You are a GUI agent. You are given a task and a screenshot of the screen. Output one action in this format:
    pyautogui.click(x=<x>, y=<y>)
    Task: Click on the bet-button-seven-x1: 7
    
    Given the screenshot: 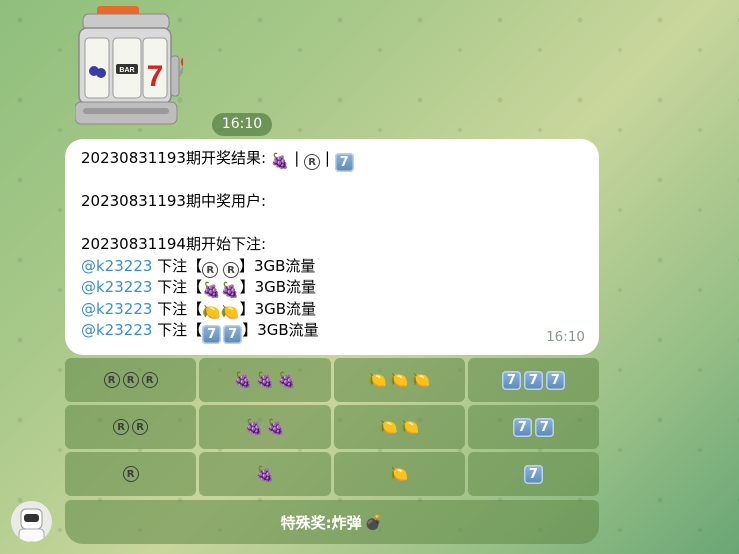 What is the action you would take?
    pyautogui.click(x=533, y=474)
    